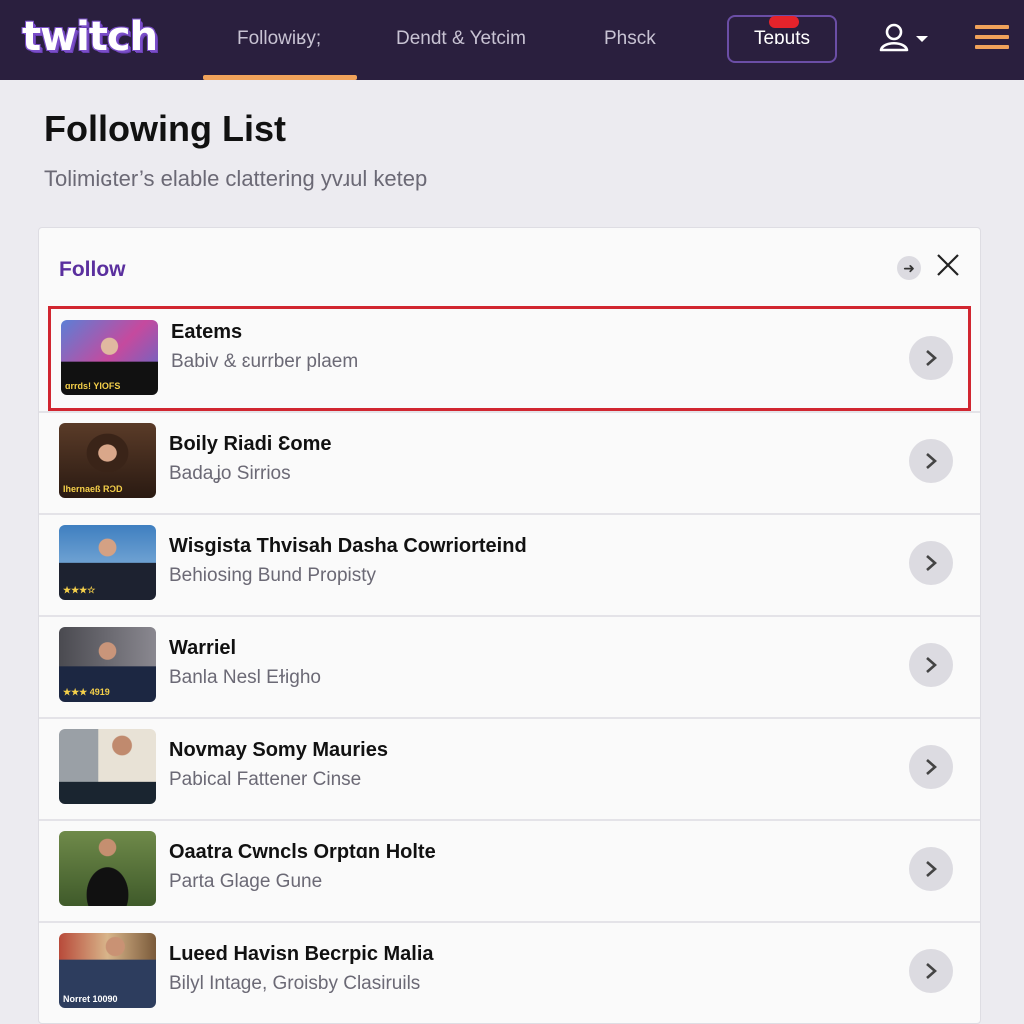 This screenshot has height=1024, width=1024. Describe the element at coordinates (90, 37) in the screenshot. I see `twitch-logo: twitch` at that location.